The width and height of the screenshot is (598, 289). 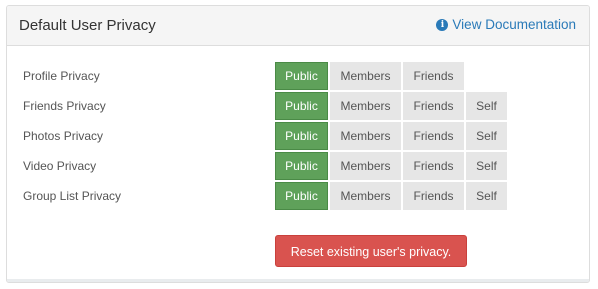 I want to click on reset-privacy-button: Reset existing user's privacy., so click(x=371, y=251).